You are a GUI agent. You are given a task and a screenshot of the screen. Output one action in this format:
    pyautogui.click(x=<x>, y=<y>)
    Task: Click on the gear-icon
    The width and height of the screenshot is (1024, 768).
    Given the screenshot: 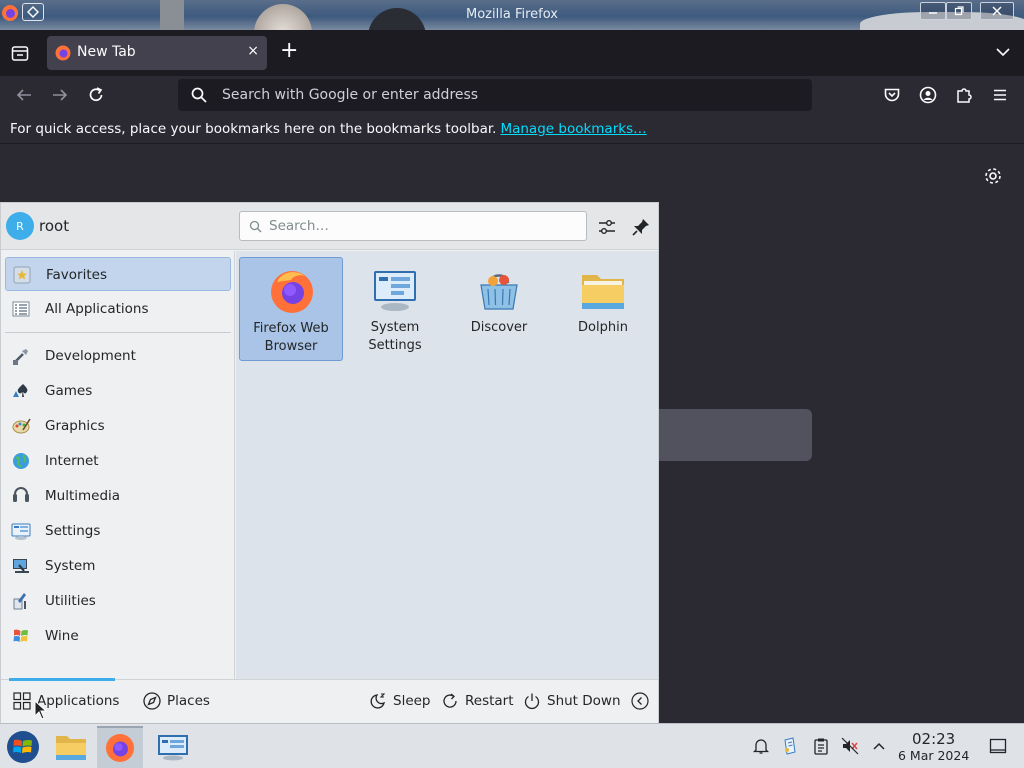 What is the action you would take?
    pyautogui.click(x=993, y=178)
    